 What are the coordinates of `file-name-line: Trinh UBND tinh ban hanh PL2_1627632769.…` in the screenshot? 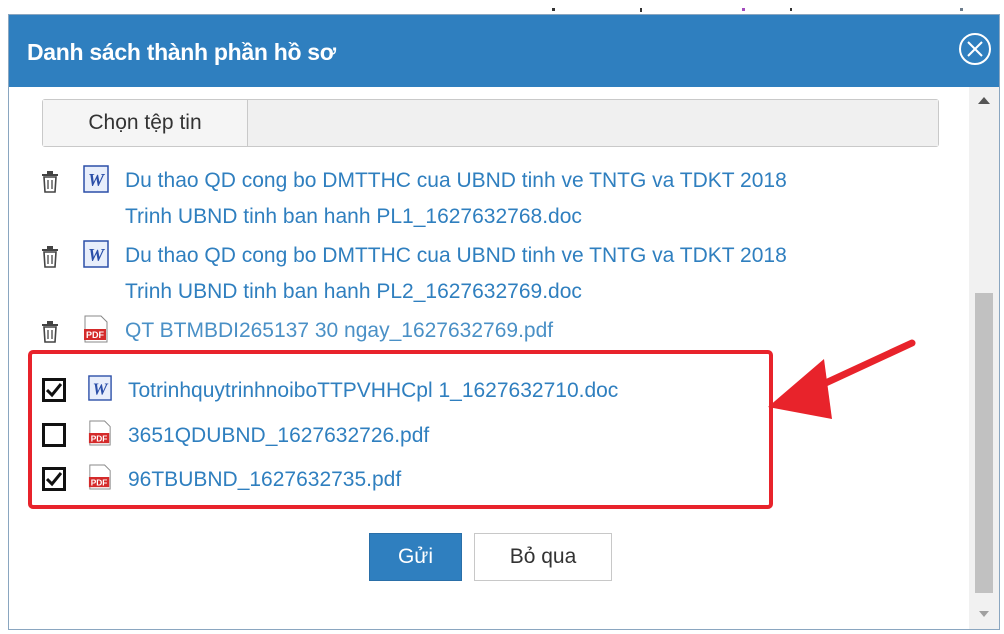 It's located at (353, 291).